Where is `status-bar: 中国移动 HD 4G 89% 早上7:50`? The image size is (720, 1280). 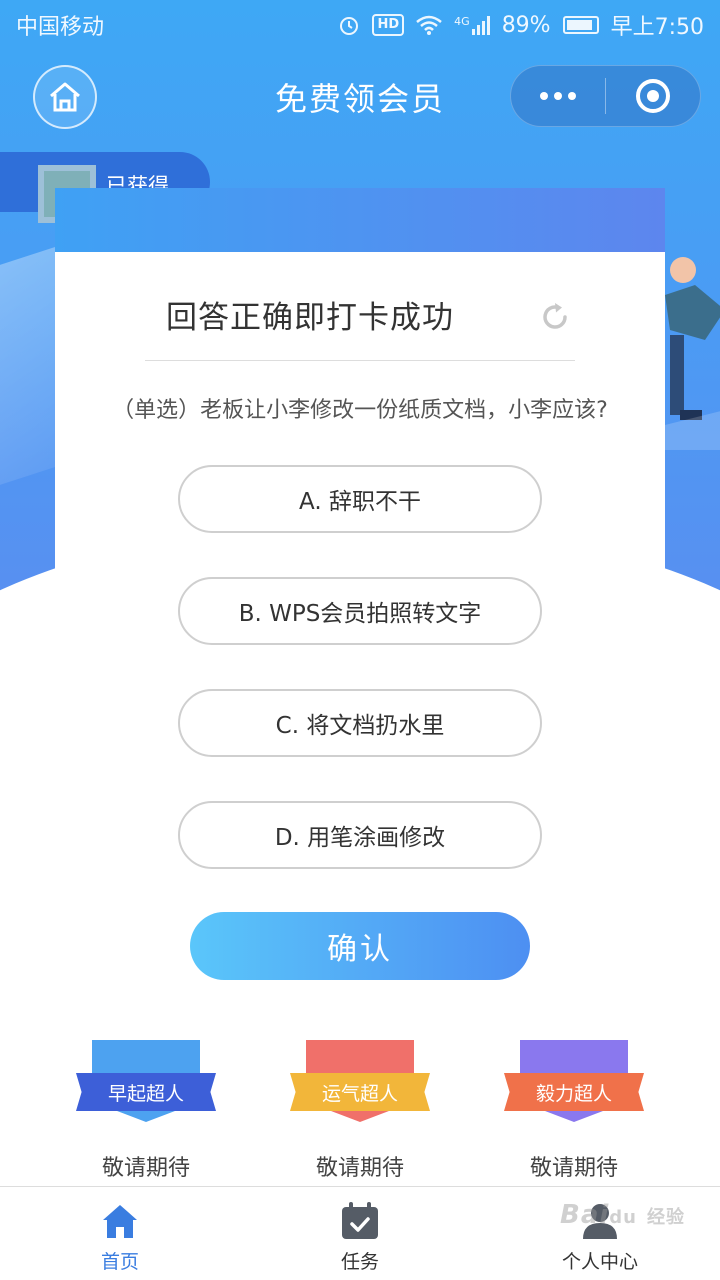 status-bar: 中国移动 HD 4G 89% 早上7:50 is located at coordinates (360, 25).